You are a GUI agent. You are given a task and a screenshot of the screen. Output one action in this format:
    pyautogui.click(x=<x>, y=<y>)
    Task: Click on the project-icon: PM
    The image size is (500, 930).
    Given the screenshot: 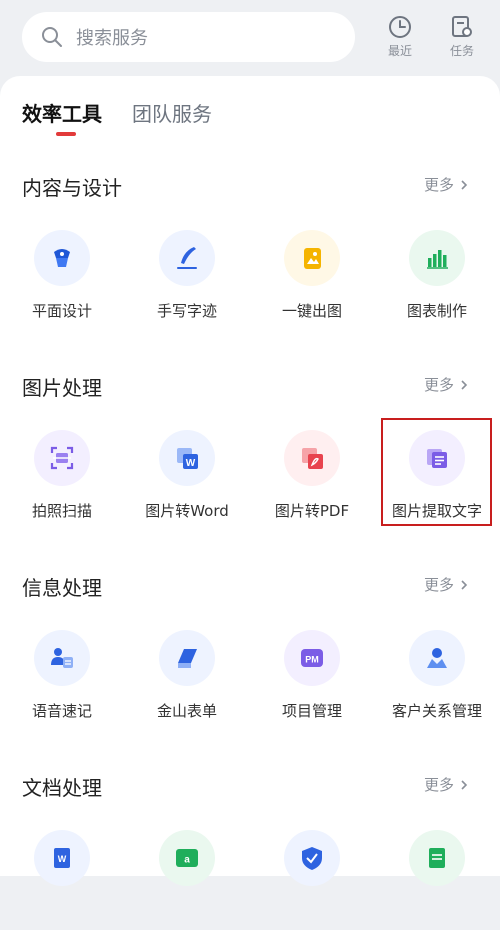 What is the action you would take?
    pyautogui.click(x=312, y=658)
    